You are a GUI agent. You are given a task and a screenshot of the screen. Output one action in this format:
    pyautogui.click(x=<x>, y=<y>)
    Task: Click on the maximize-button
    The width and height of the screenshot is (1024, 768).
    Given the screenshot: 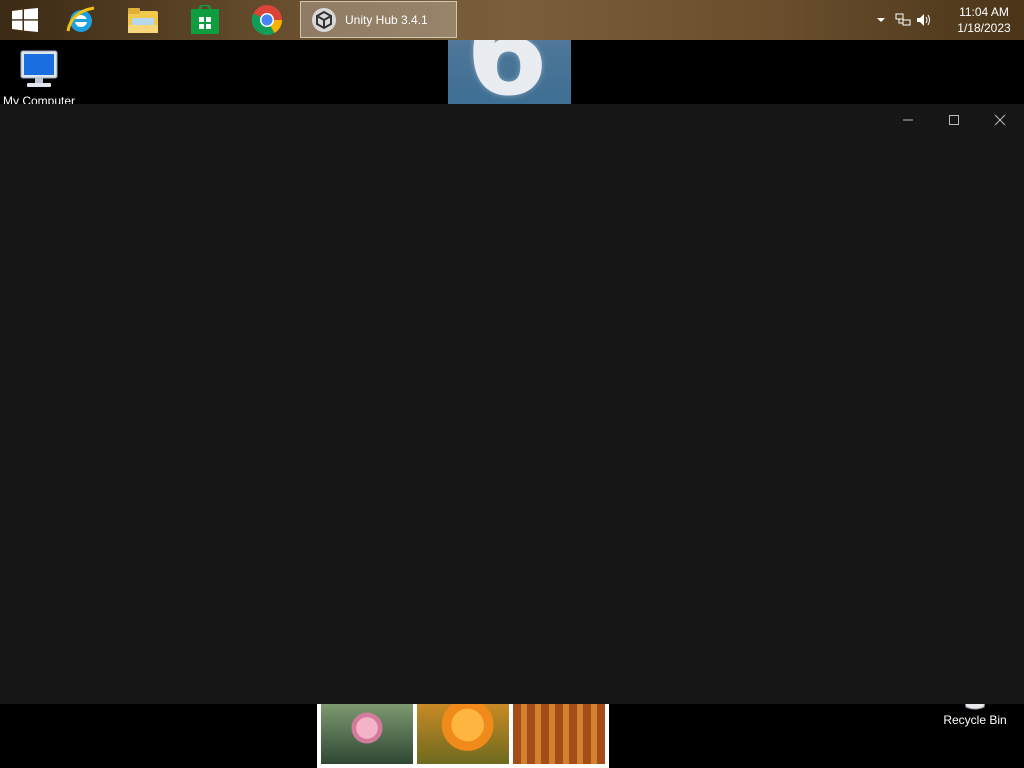 What is the action you would take?
    pyautogui.click(x=954, y=120)
    